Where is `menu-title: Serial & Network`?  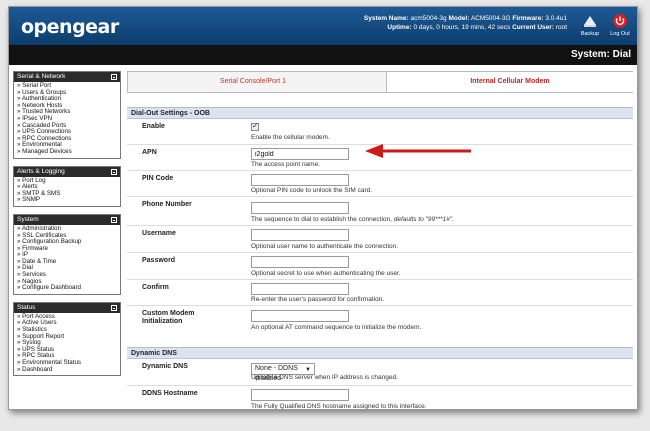 menu-title: Serial & Network is located at coordinates (41, 76).